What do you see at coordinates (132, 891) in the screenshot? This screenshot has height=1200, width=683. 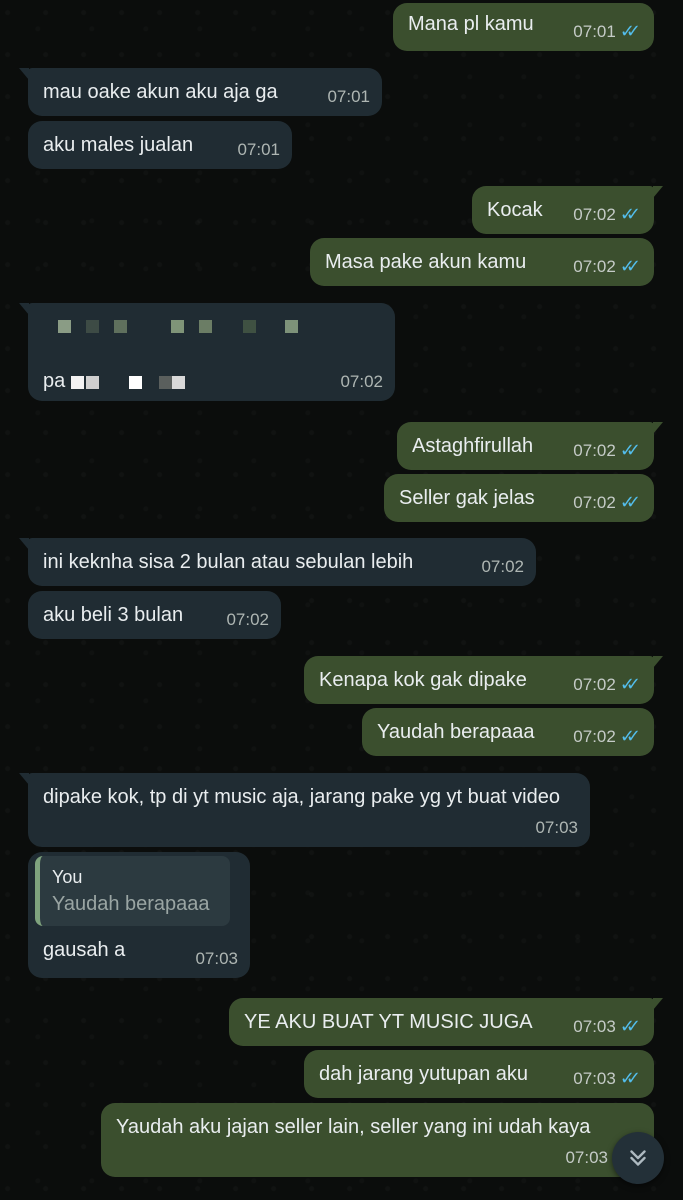 I see `quoted-message: You Yaudah berapaaa` at bounding box center [132, 891].